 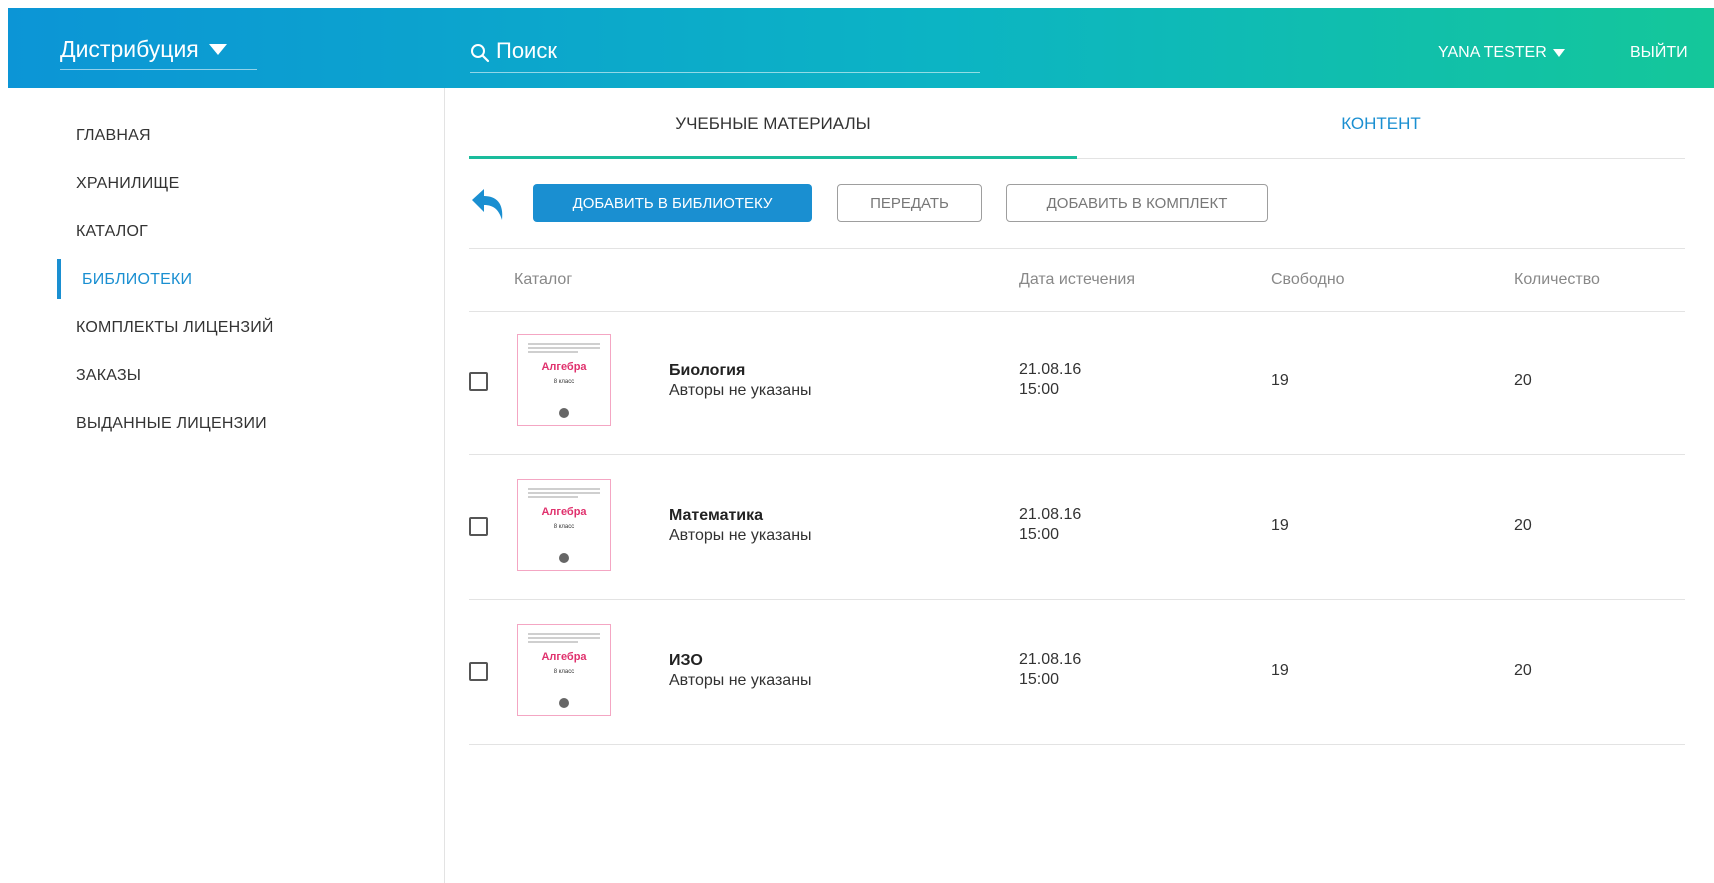 I want to click on logout-button: ВЫЙТИ, so click(x=1659, y=53).